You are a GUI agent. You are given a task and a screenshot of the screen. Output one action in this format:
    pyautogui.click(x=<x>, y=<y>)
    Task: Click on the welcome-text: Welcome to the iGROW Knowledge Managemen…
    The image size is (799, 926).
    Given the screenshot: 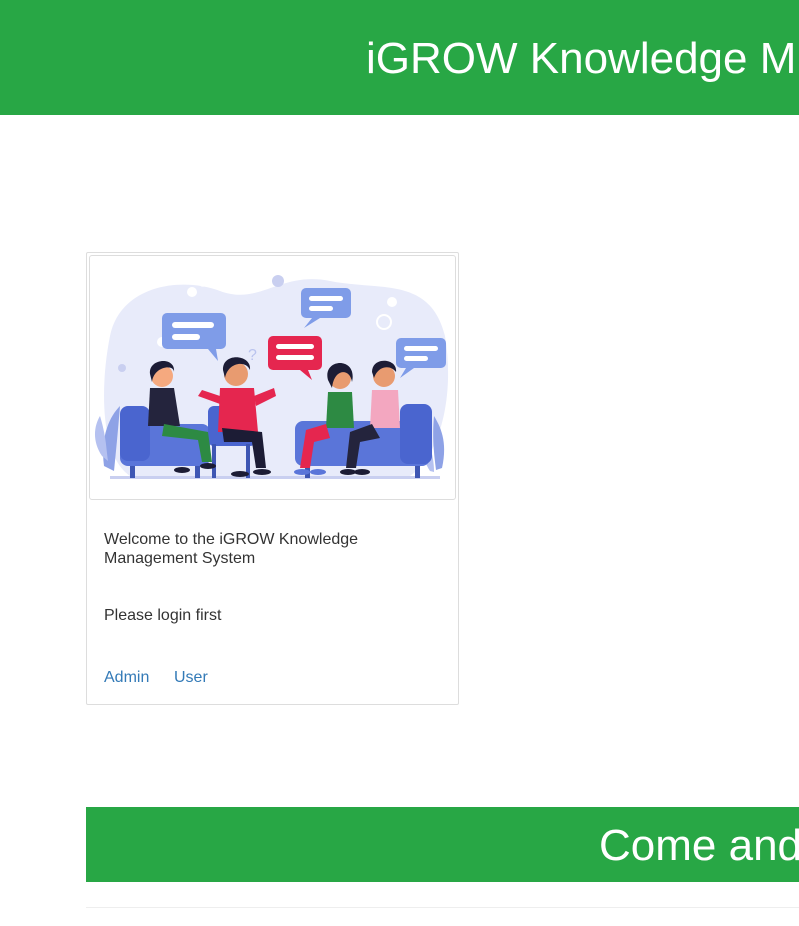 What is the action you would take?
    pyautogui.click(x=231, y=549)
    